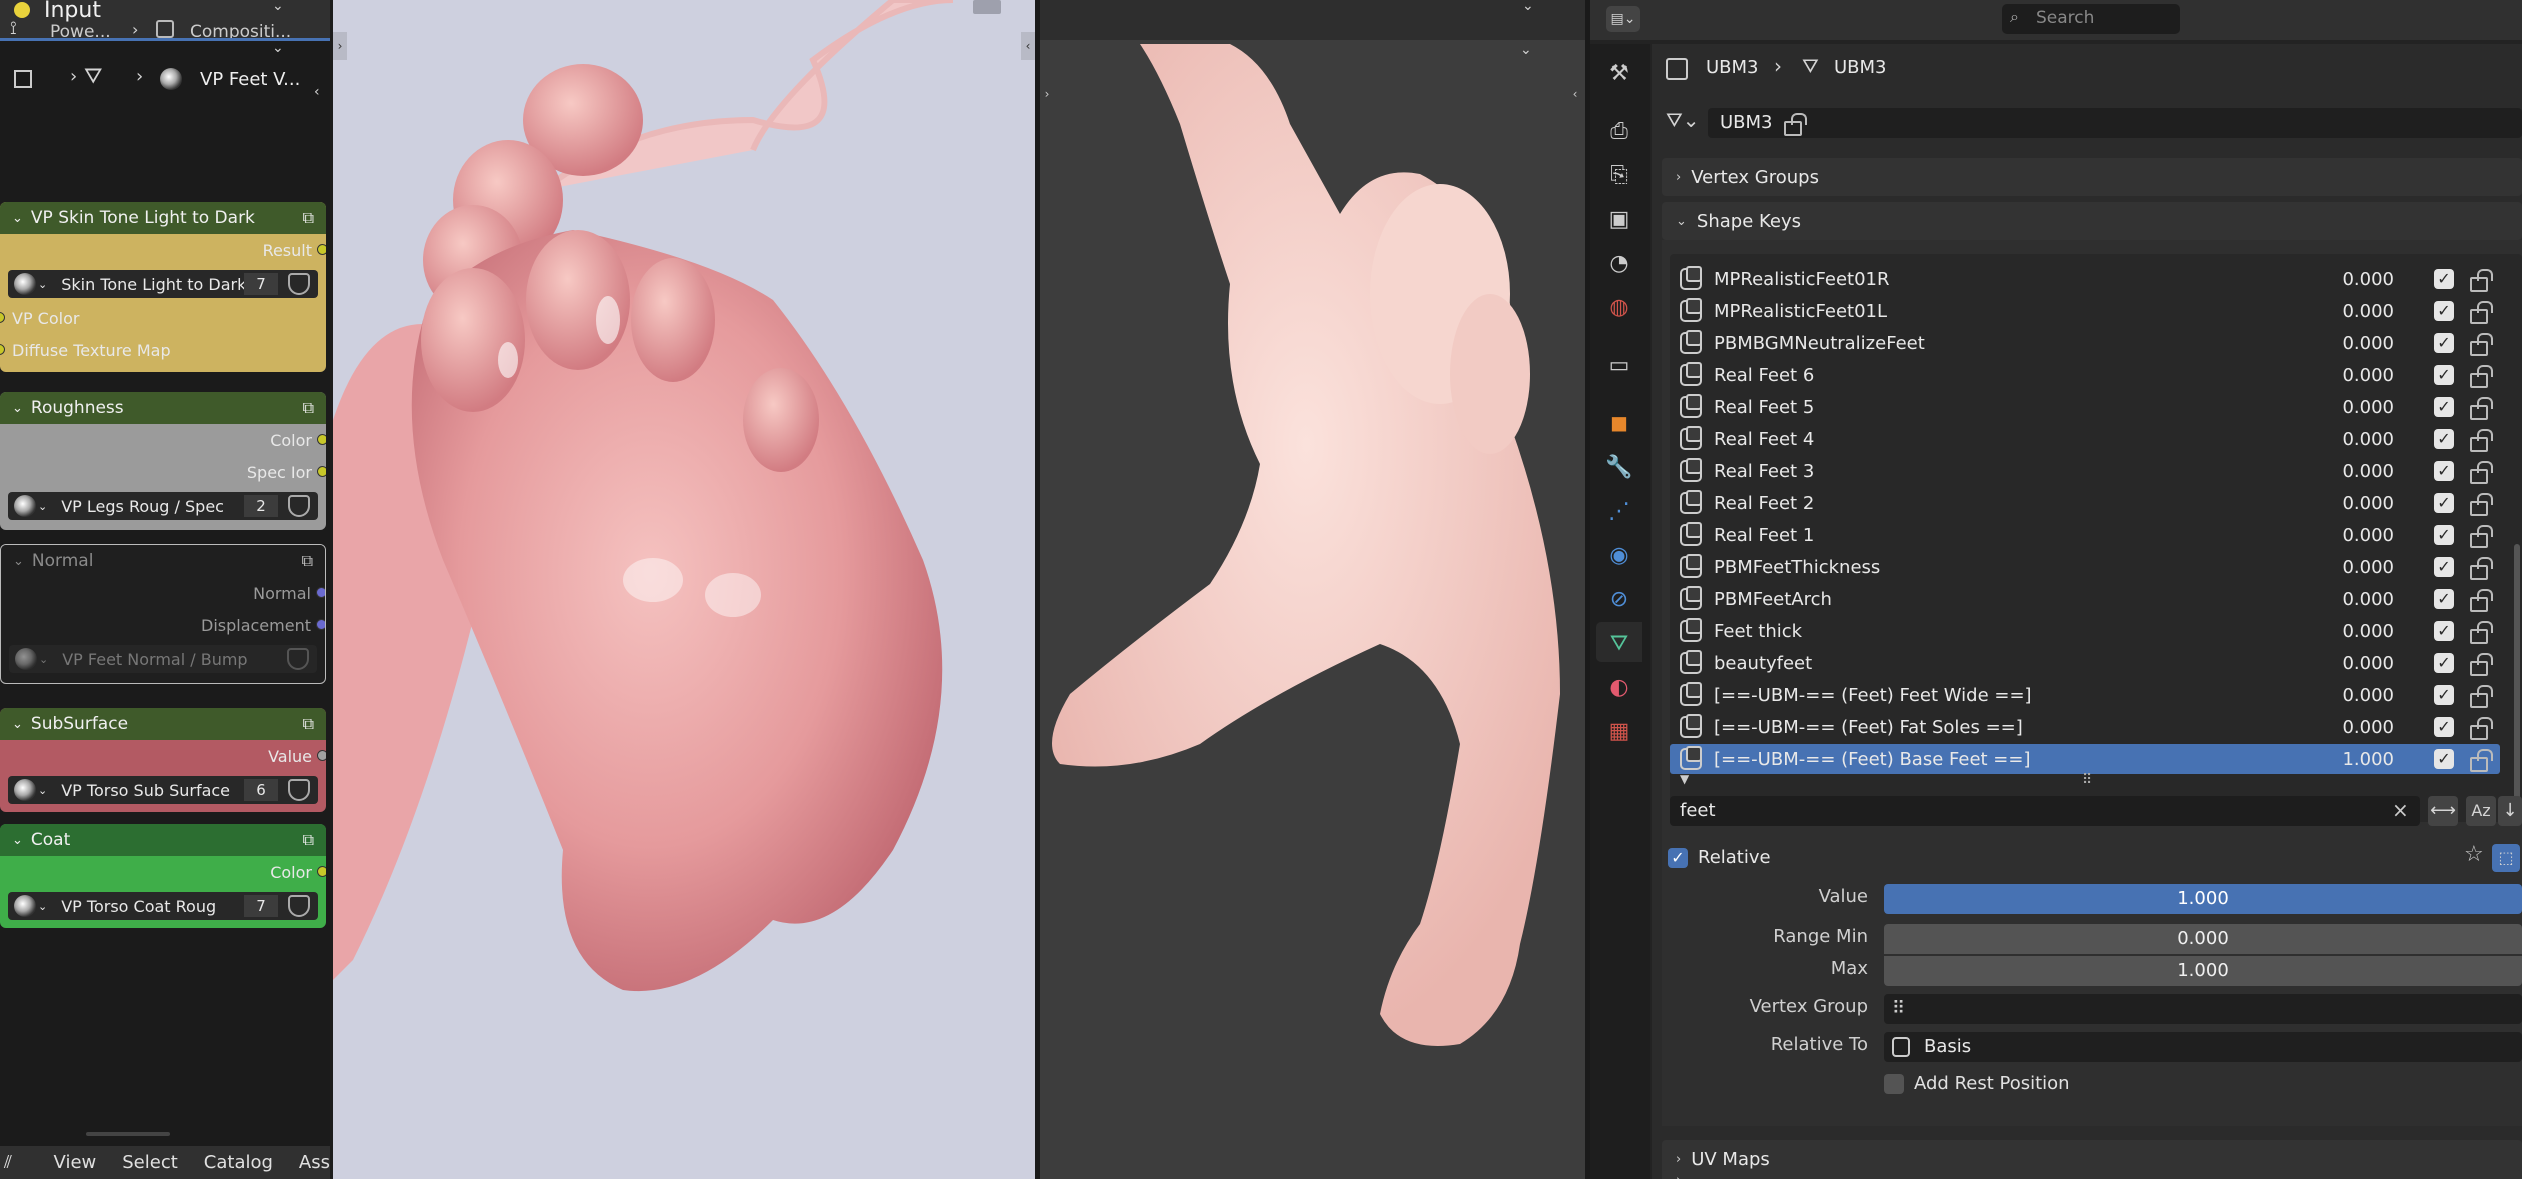 Image resolution: width=2522 pixels, height=1179 pixels. I want to click on node-group-name: VP Legs Roug / Spec, so click(142, 506).